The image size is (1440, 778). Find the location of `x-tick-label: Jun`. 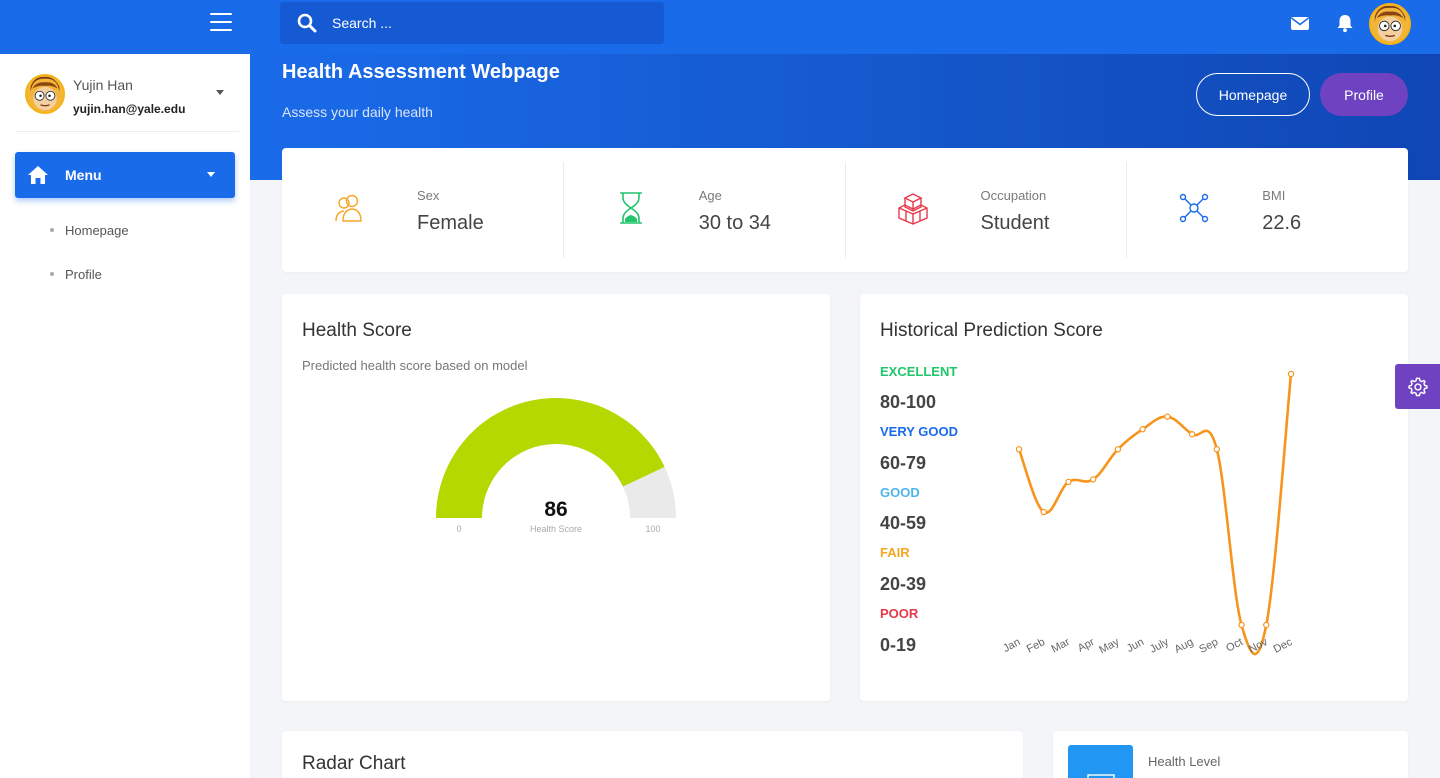

x-tick-label: Jun is located at coordinates (1135, 645).